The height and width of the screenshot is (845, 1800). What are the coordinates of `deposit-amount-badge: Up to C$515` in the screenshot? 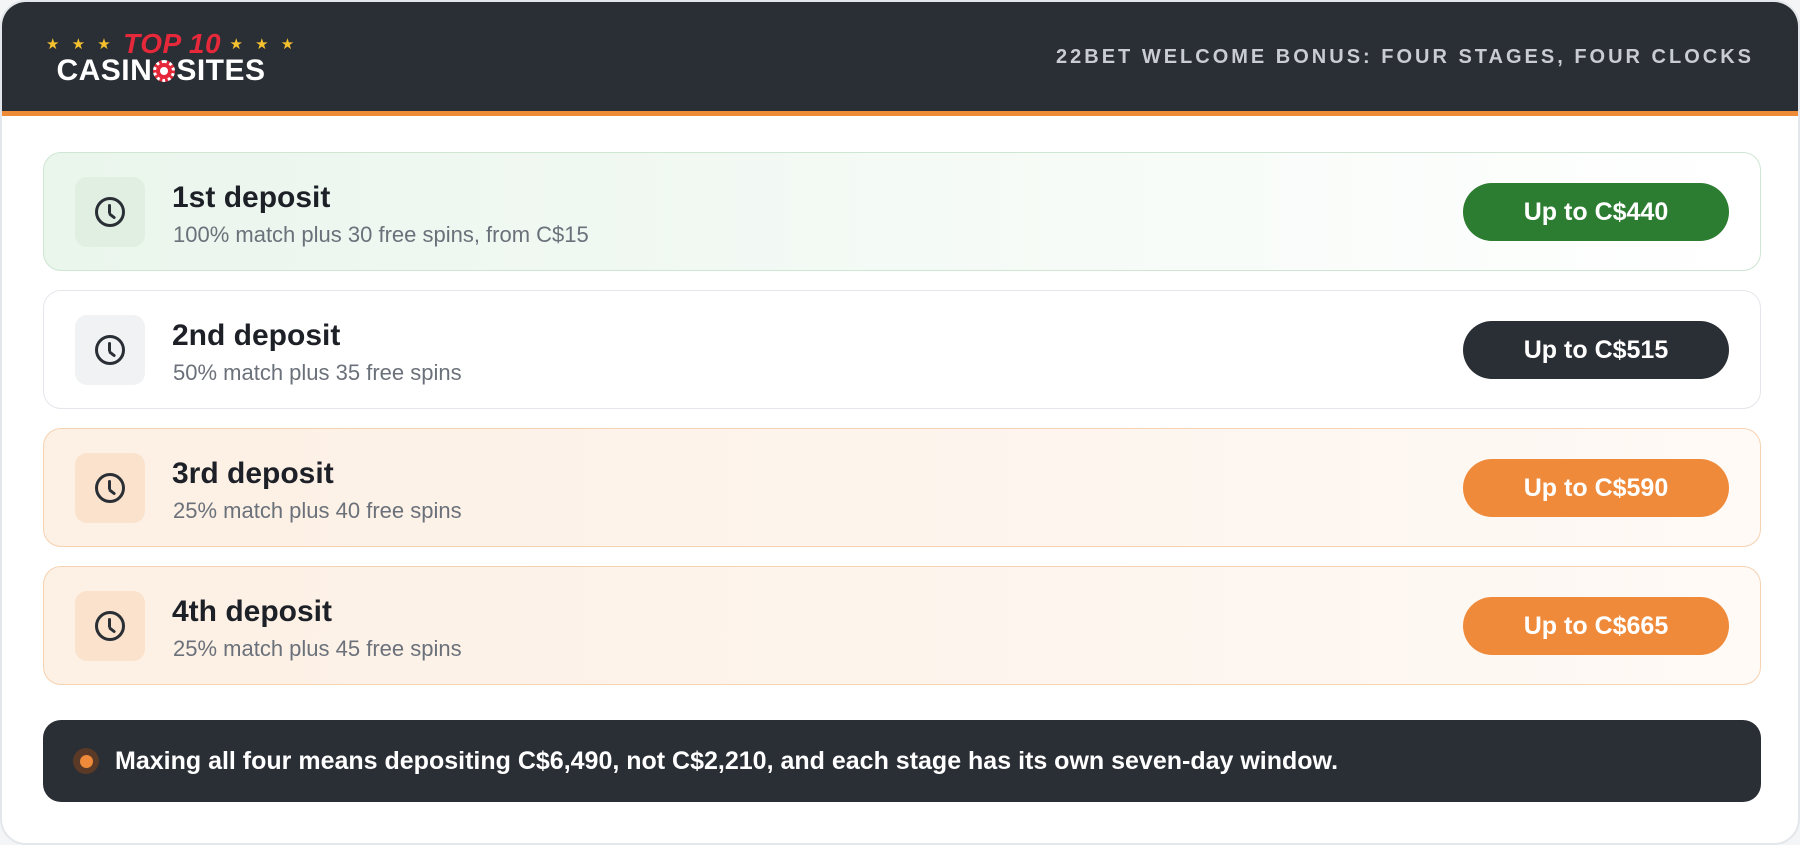 It's located at (1596, 350).